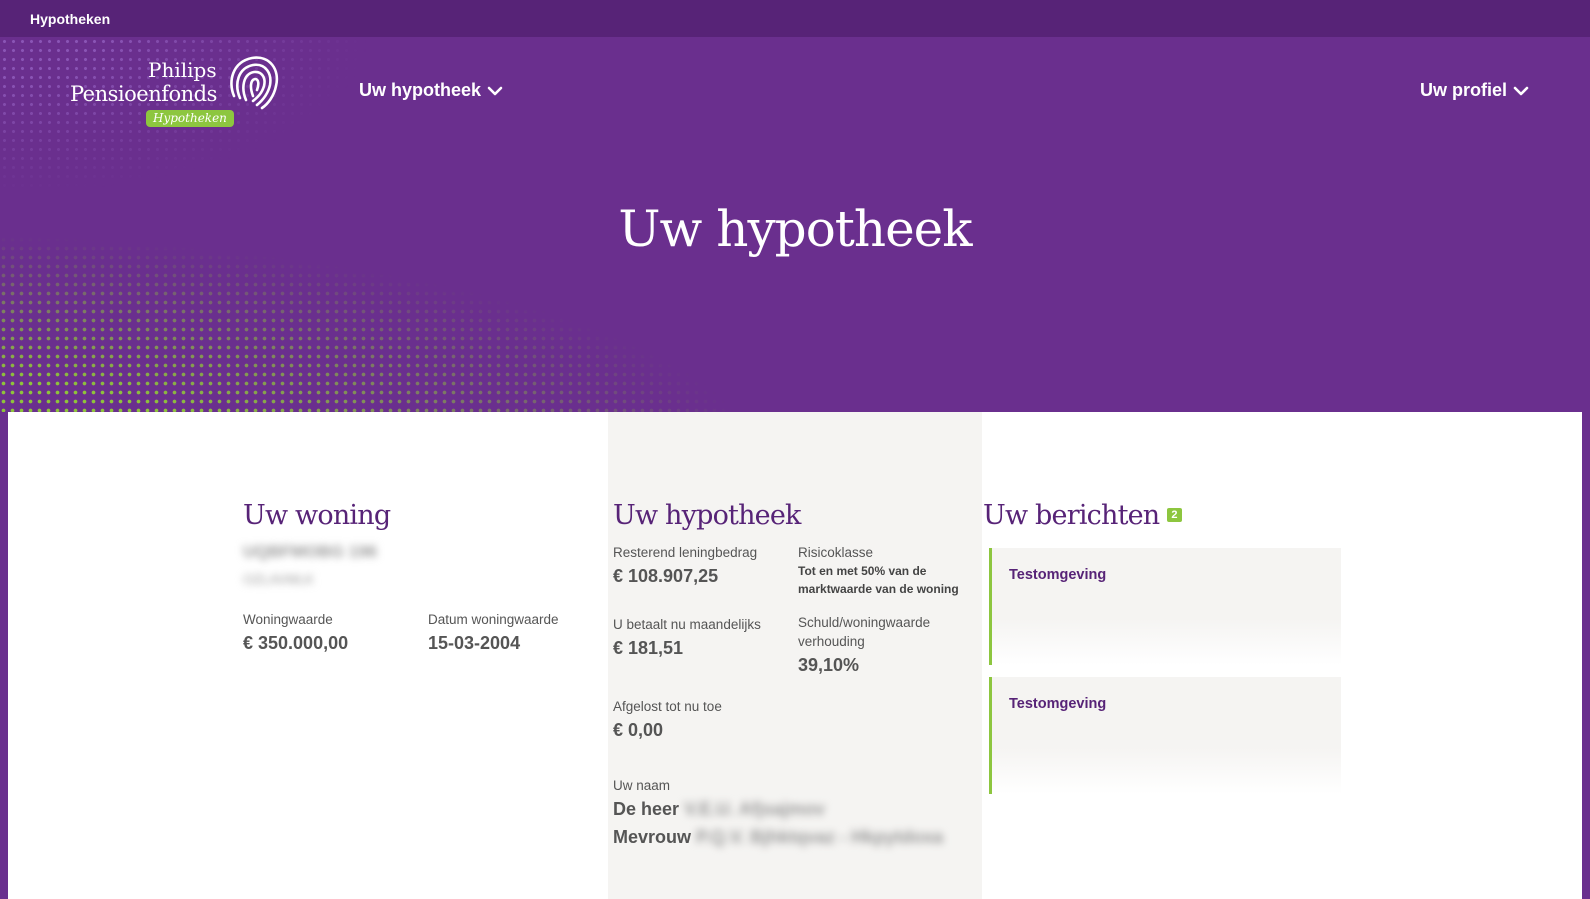  I want to click on risicoklasse-value-line1: Tot en met 50% van de, so click(862, 571).